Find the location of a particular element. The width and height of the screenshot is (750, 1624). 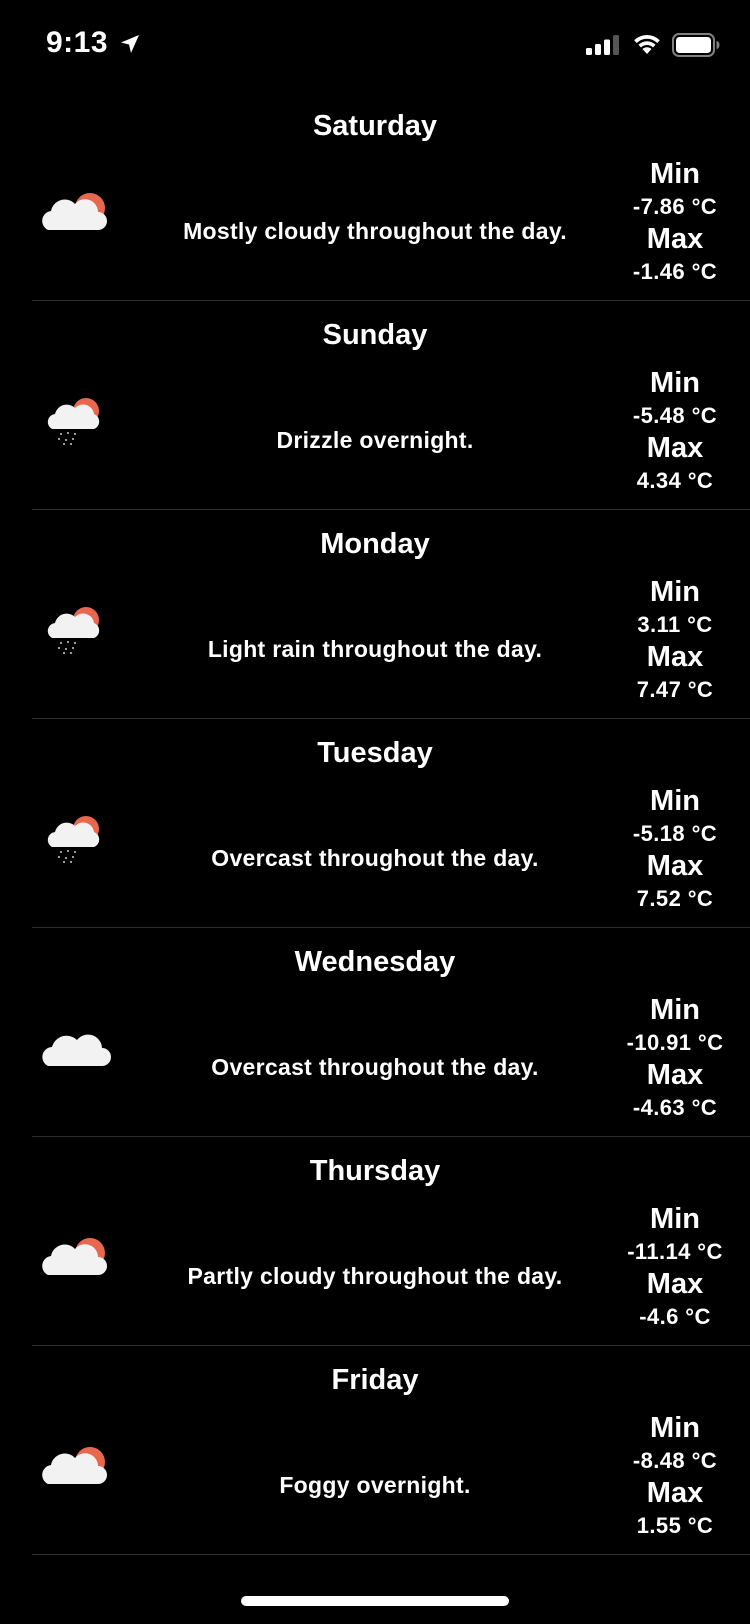

temperature-range: Min -11.14 °C Max -4.6 °C is located at coordinates (675, 1268).